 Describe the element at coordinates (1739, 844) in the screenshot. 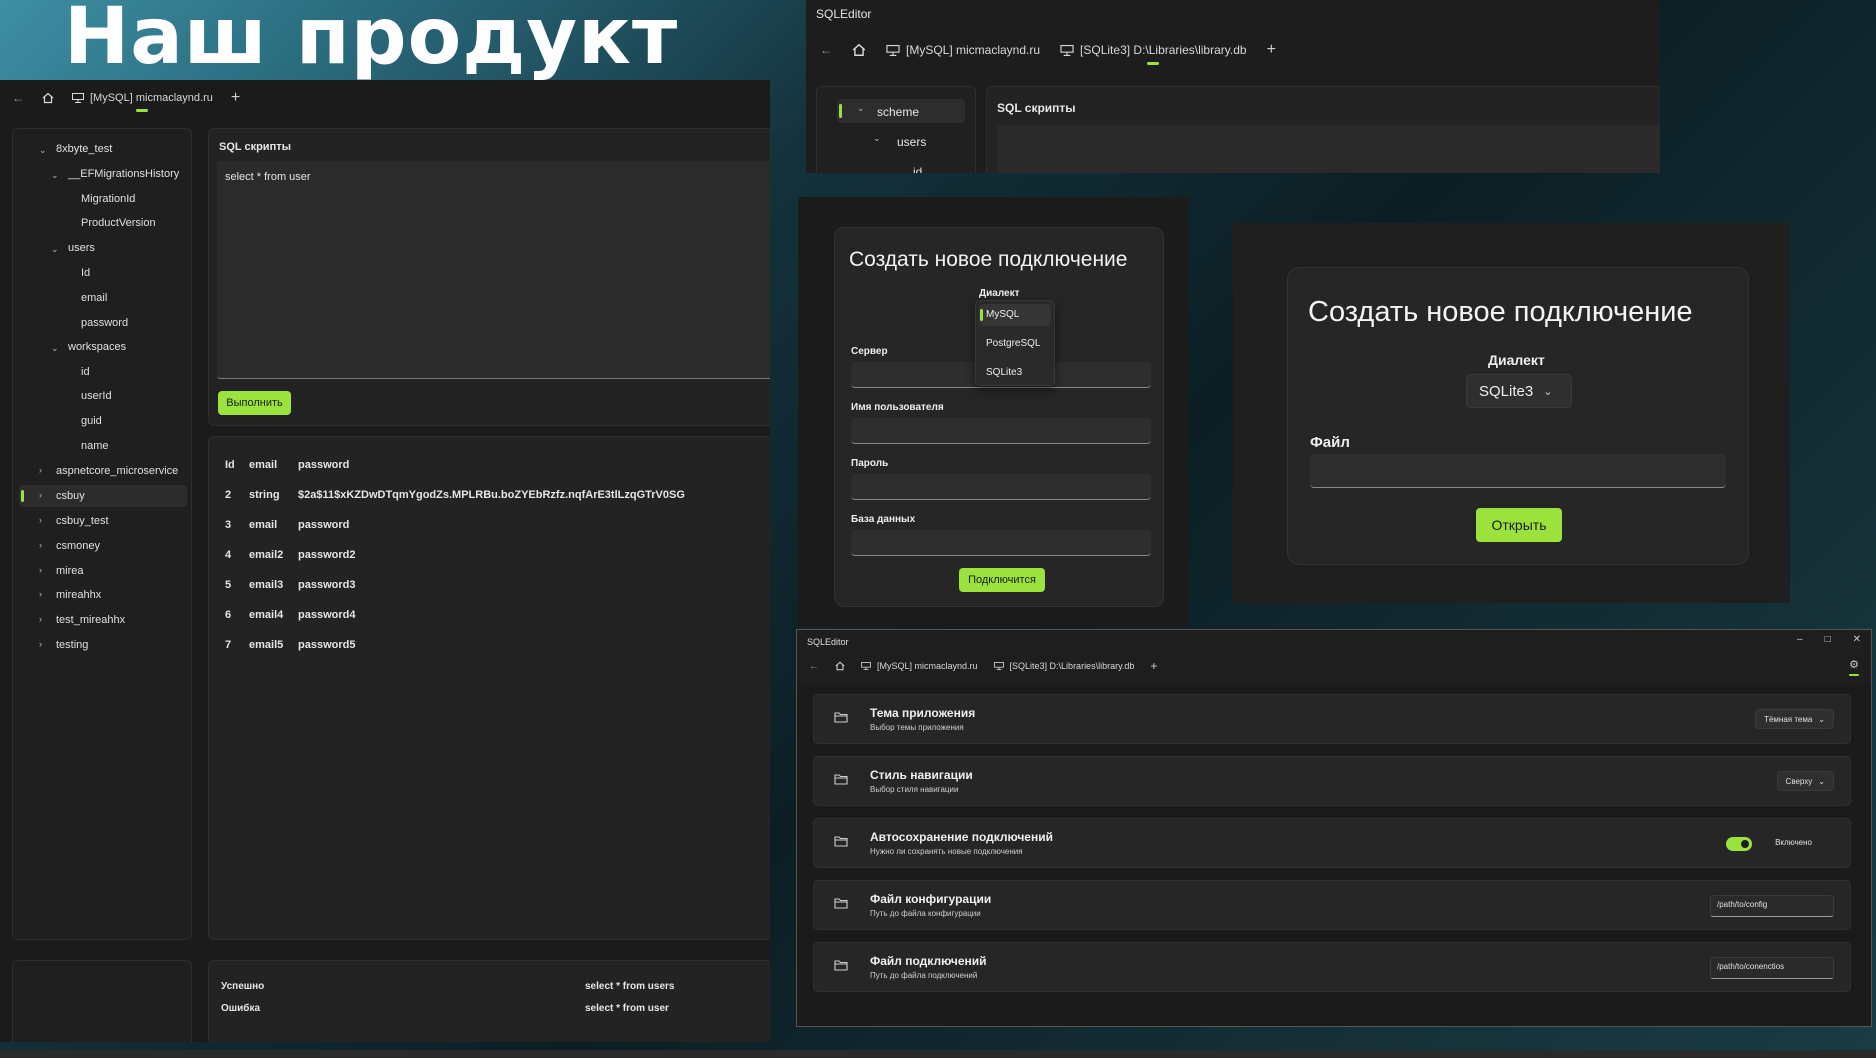

I see `autosave-toggle` at that location.